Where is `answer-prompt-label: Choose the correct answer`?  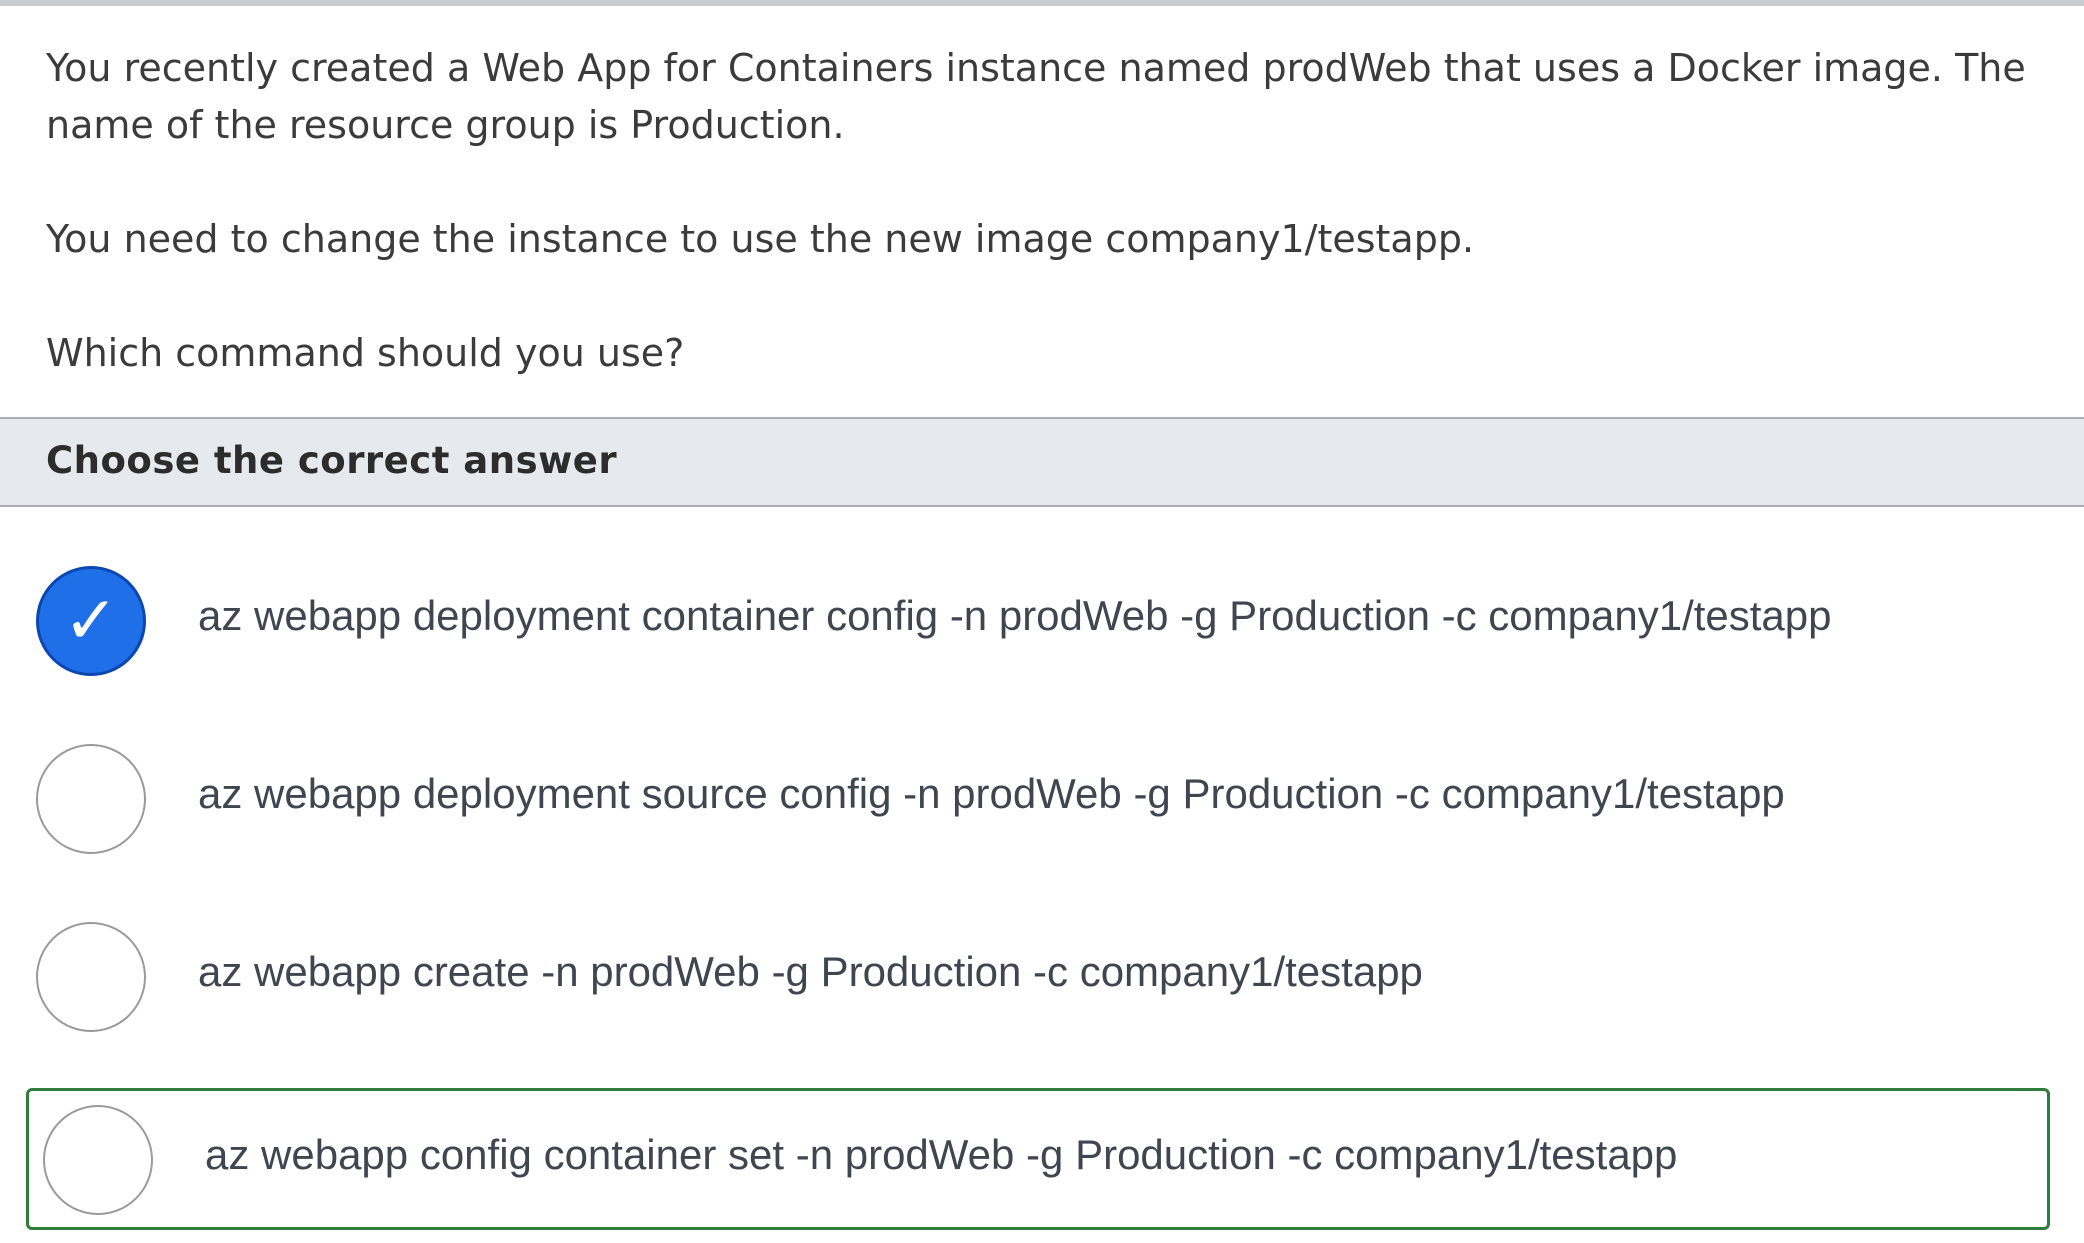
answer-prompt-label: Choose the correct answer is located at coordinates (332, 460).